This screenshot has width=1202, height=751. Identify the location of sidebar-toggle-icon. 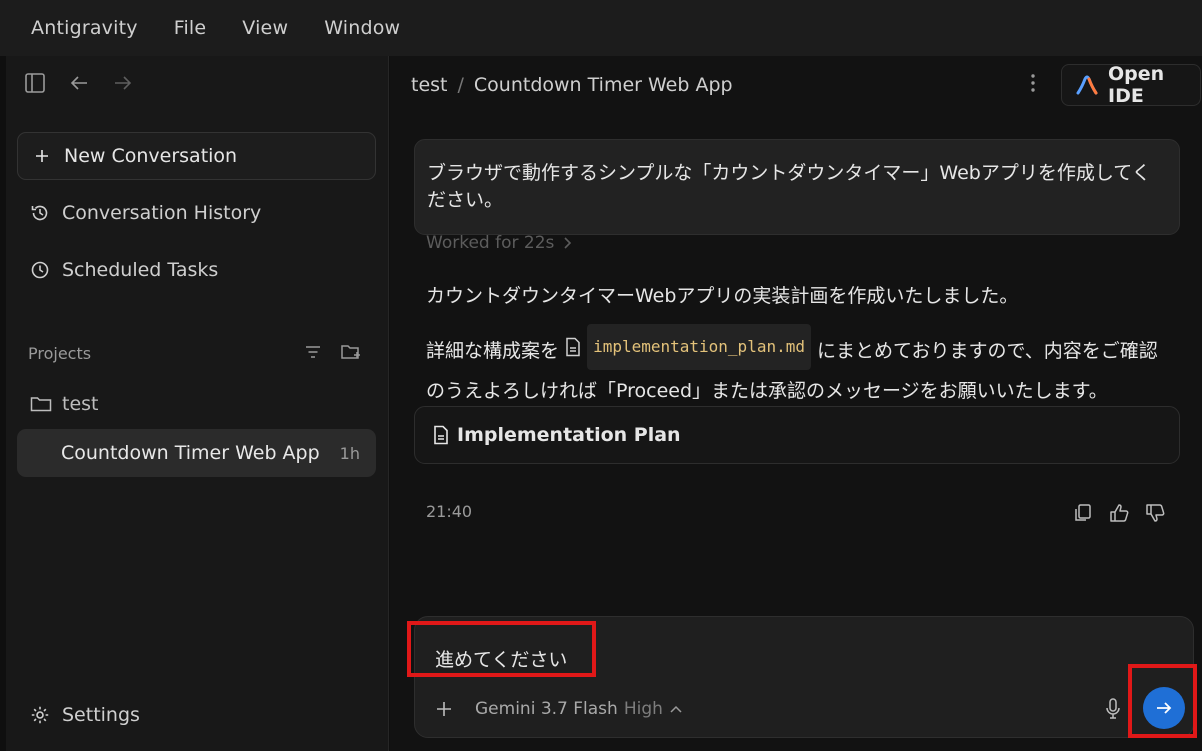
(35, 83).